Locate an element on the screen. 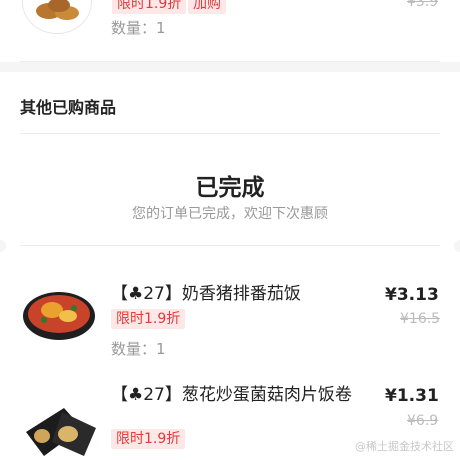 The height and width of the screenshot is (460, 460). product-name: 【♣27】葱花炒蛋菌菇肉片饭卷 is located at coordinates (236, 395).